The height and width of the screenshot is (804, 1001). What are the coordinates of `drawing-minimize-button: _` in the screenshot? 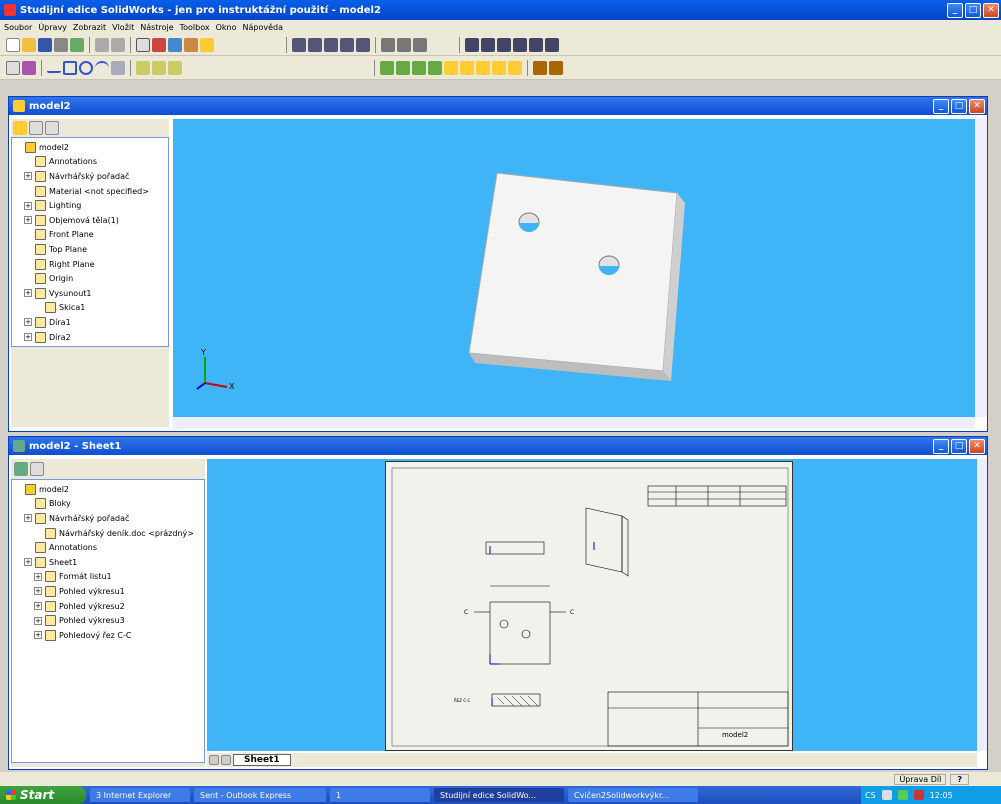 It's located at (941, 446).